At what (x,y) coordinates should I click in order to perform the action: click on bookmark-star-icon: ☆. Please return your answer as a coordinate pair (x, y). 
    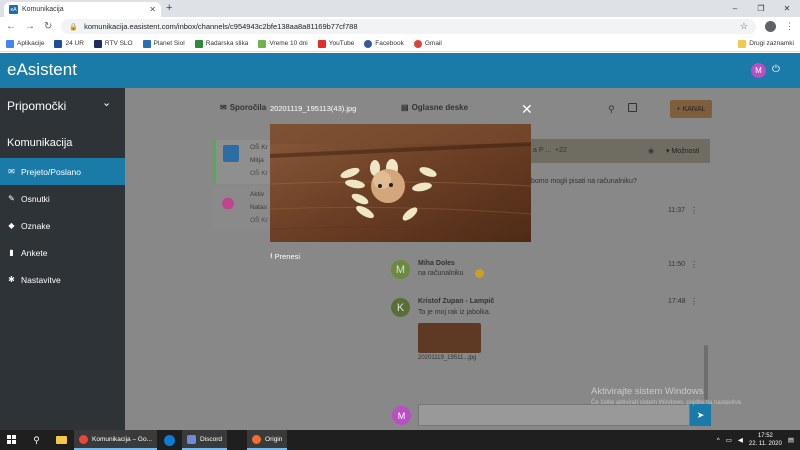
    Looking at the image, I should click on (744, 26).